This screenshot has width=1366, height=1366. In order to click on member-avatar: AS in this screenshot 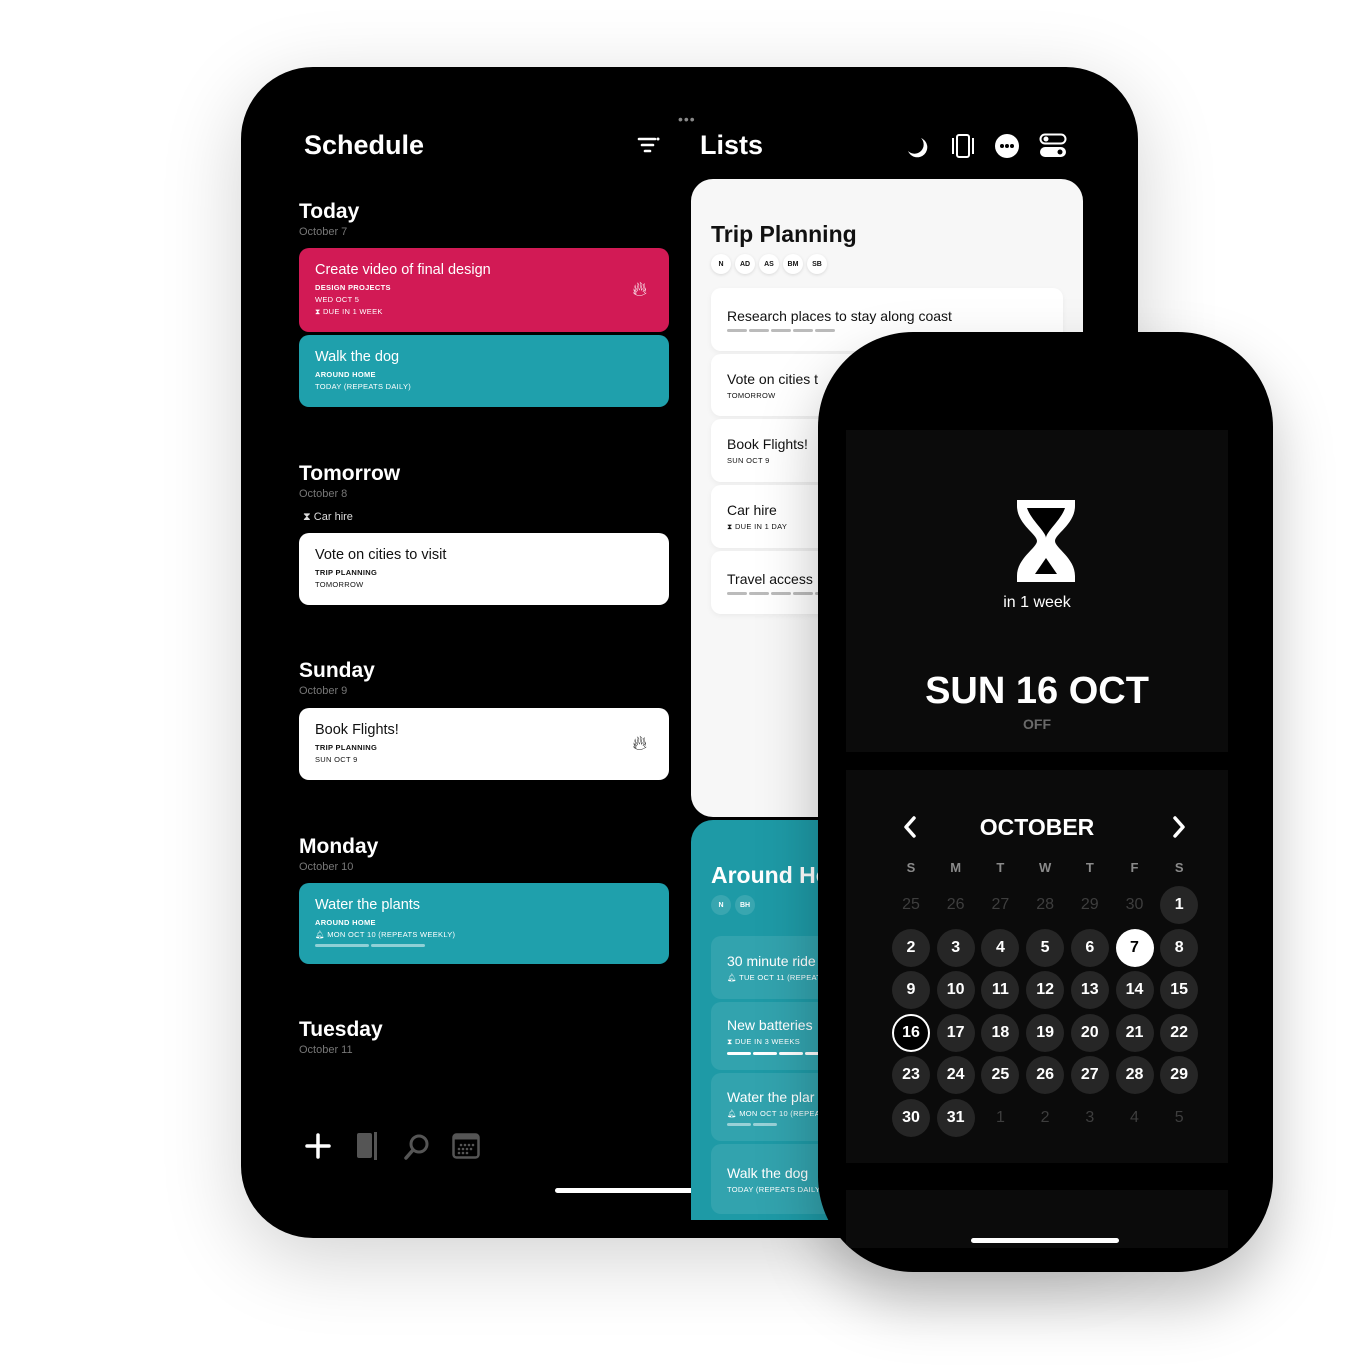, I will do `click(769, 264)`.